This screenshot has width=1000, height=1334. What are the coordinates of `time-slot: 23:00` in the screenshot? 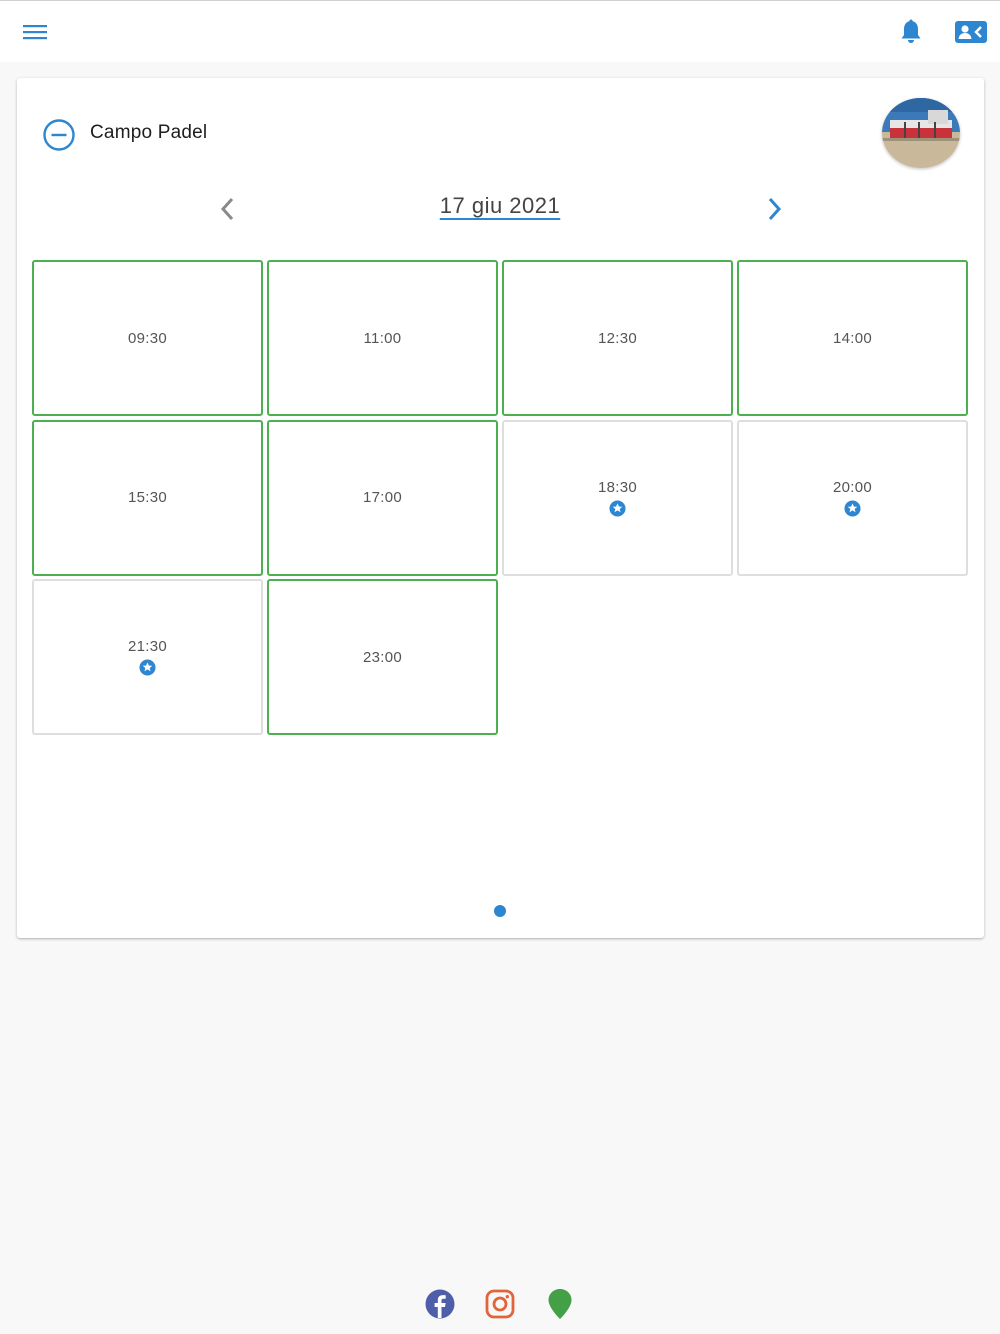 It's located at (382, 657).